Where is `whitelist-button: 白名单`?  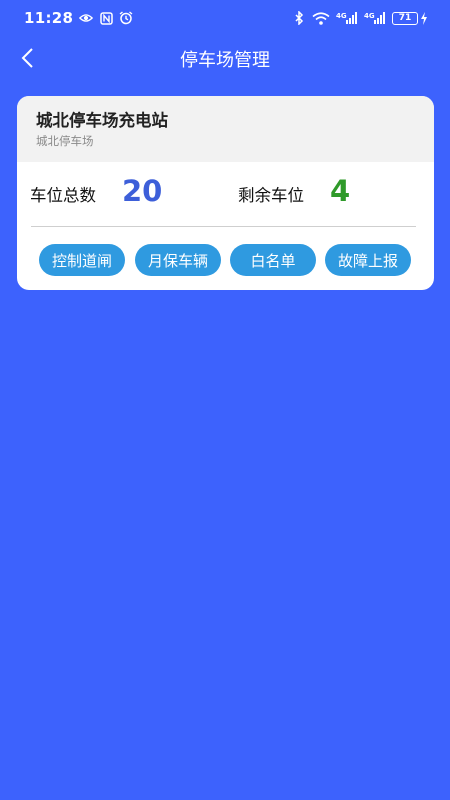 whitelist-button: 白名单 is located at coordinates (273, 260).